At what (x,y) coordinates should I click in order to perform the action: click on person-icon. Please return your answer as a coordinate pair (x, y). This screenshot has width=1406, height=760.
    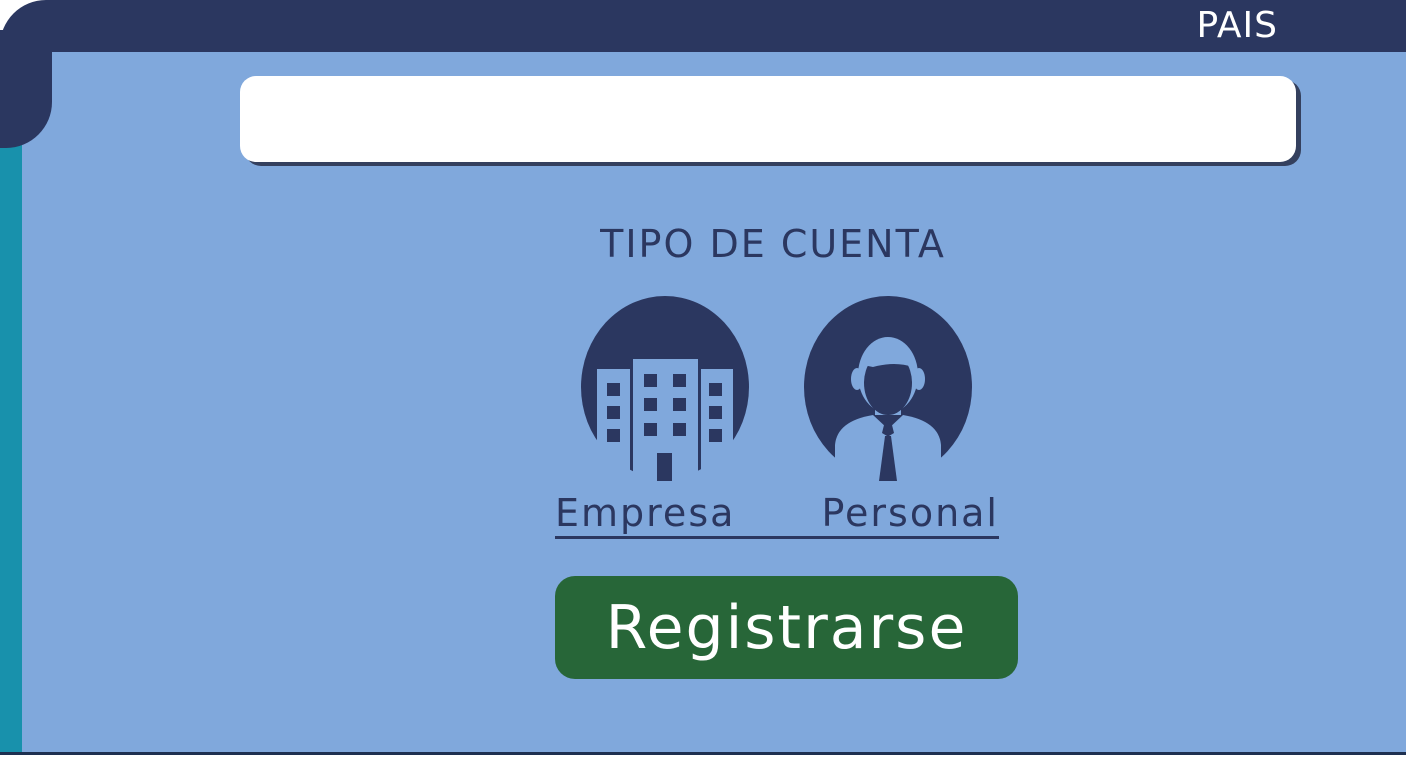
    Looking at the image, I should click on (888, 388).